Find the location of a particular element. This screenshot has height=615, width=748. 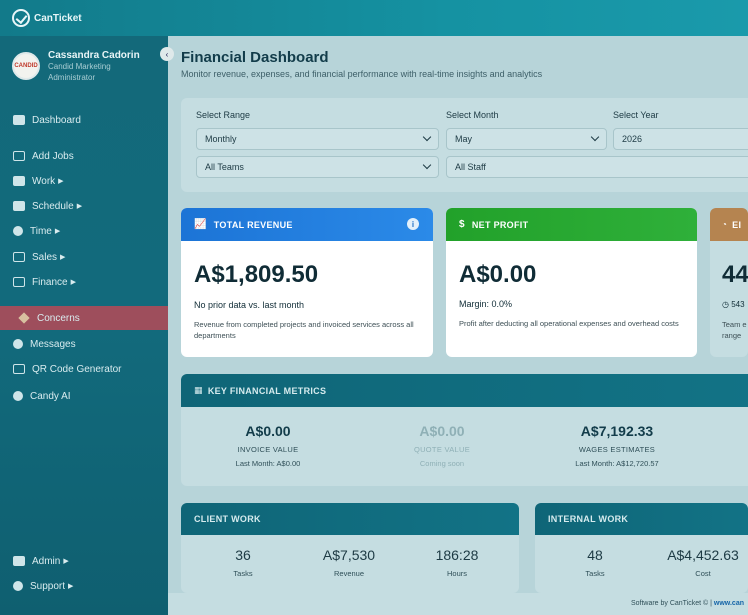

sidebar-item-candy-ai: Candy AI is located at coordinates (84, 396).